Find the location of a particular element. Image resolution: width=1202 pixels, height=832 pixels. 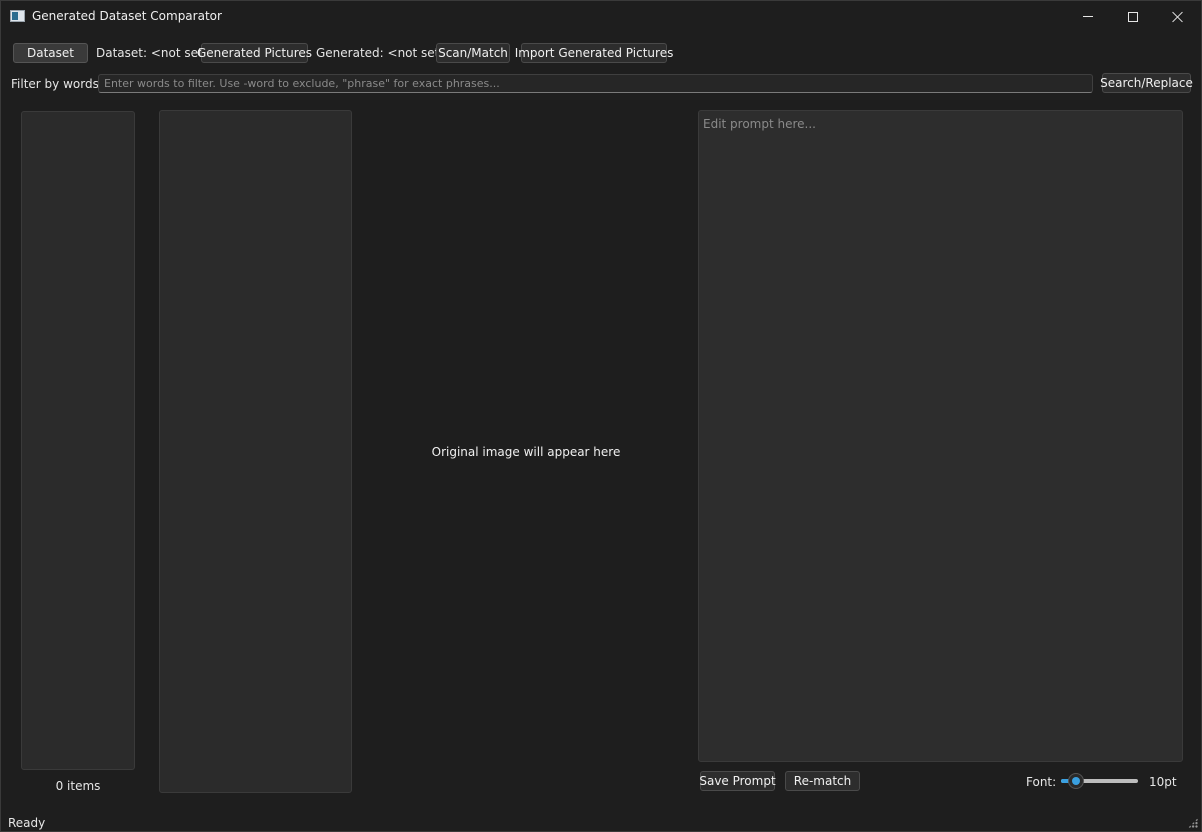

app-icon is located at coordinates (17, 16).